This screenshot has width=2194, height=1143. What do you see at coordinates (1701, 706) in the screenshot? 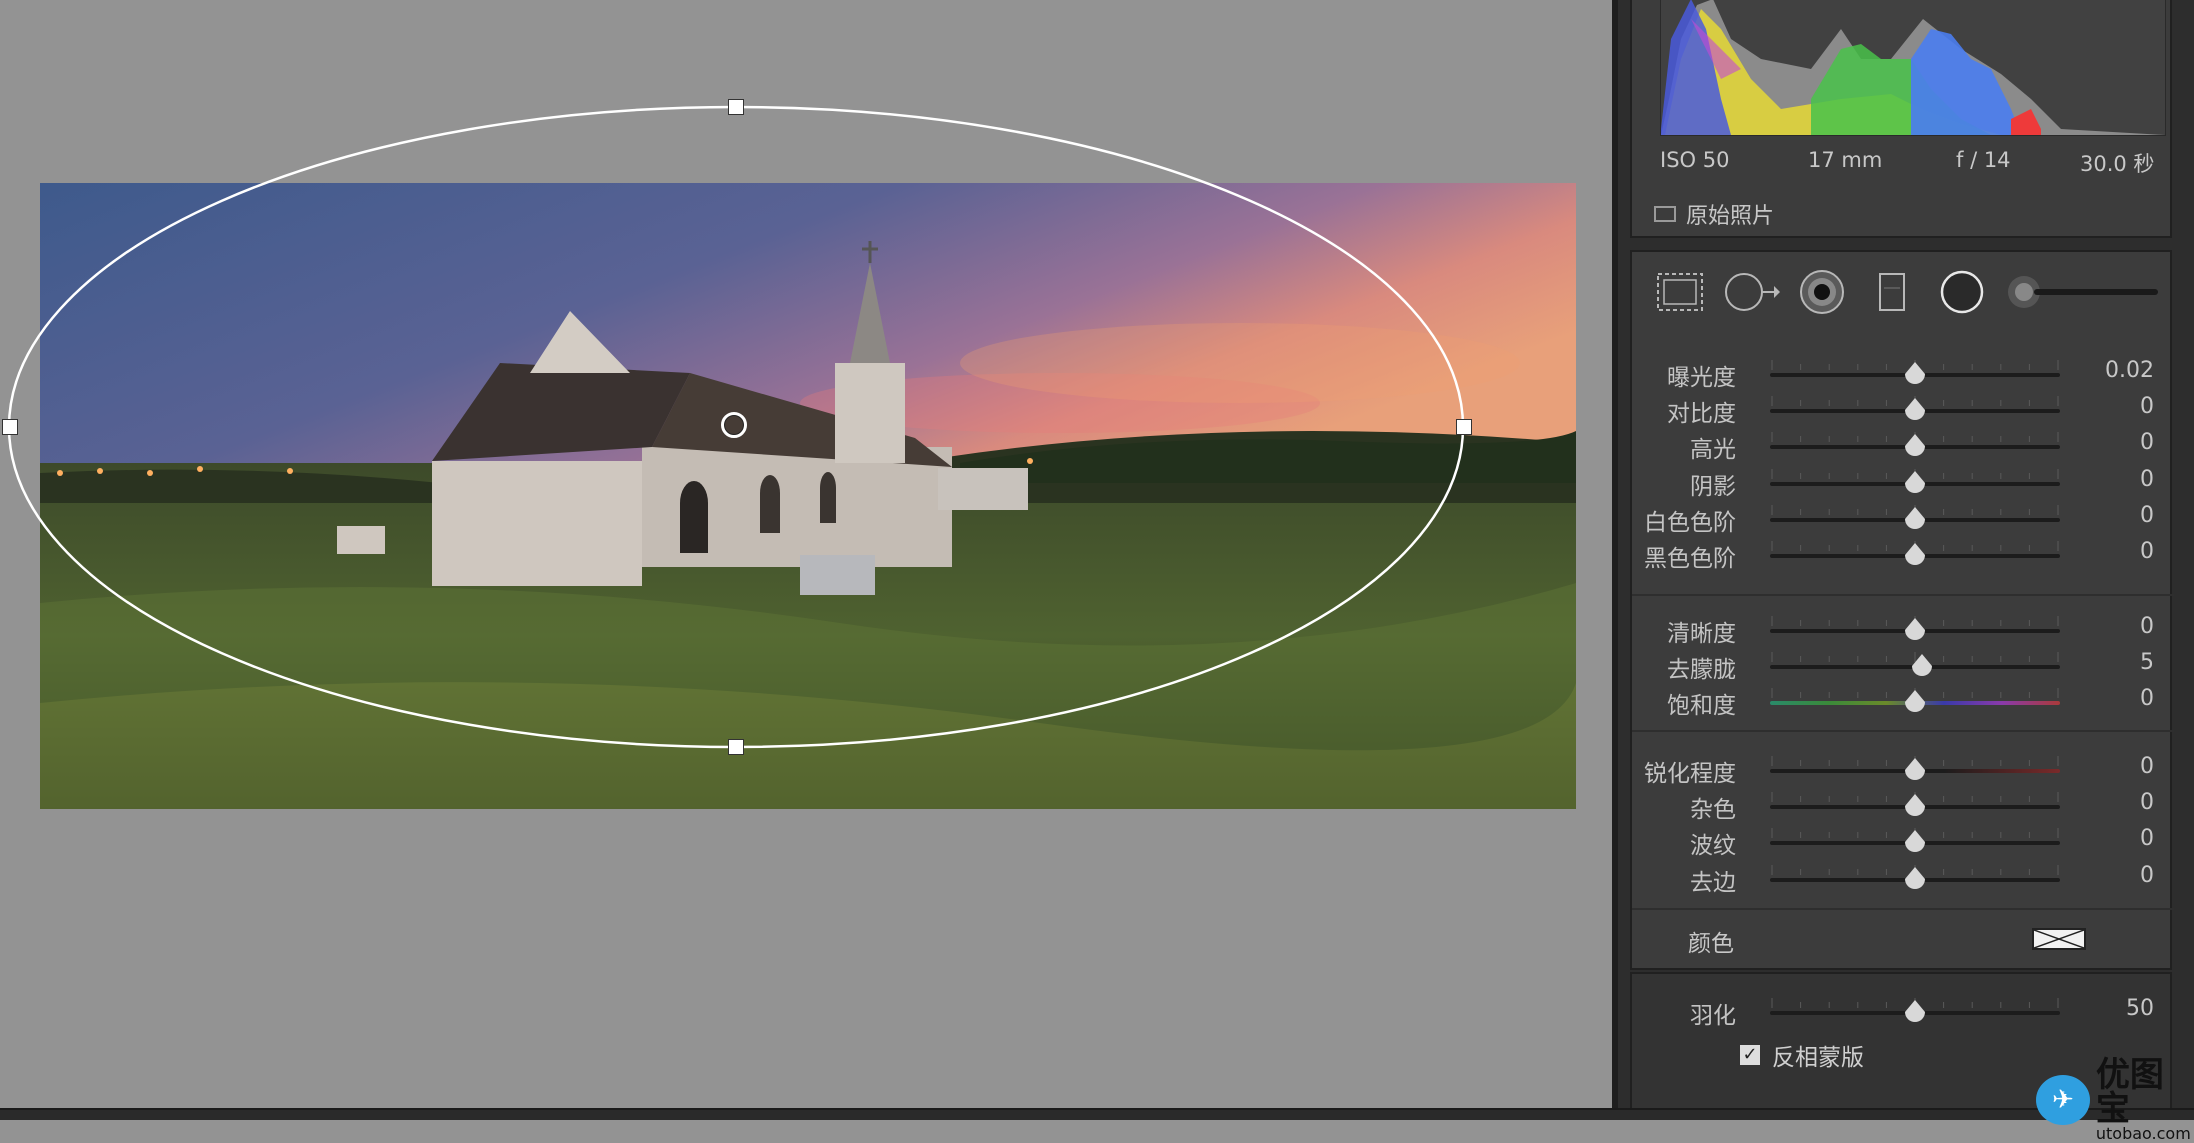
I see `slider-label: 饱和度` at bounding box center [1701, 706].